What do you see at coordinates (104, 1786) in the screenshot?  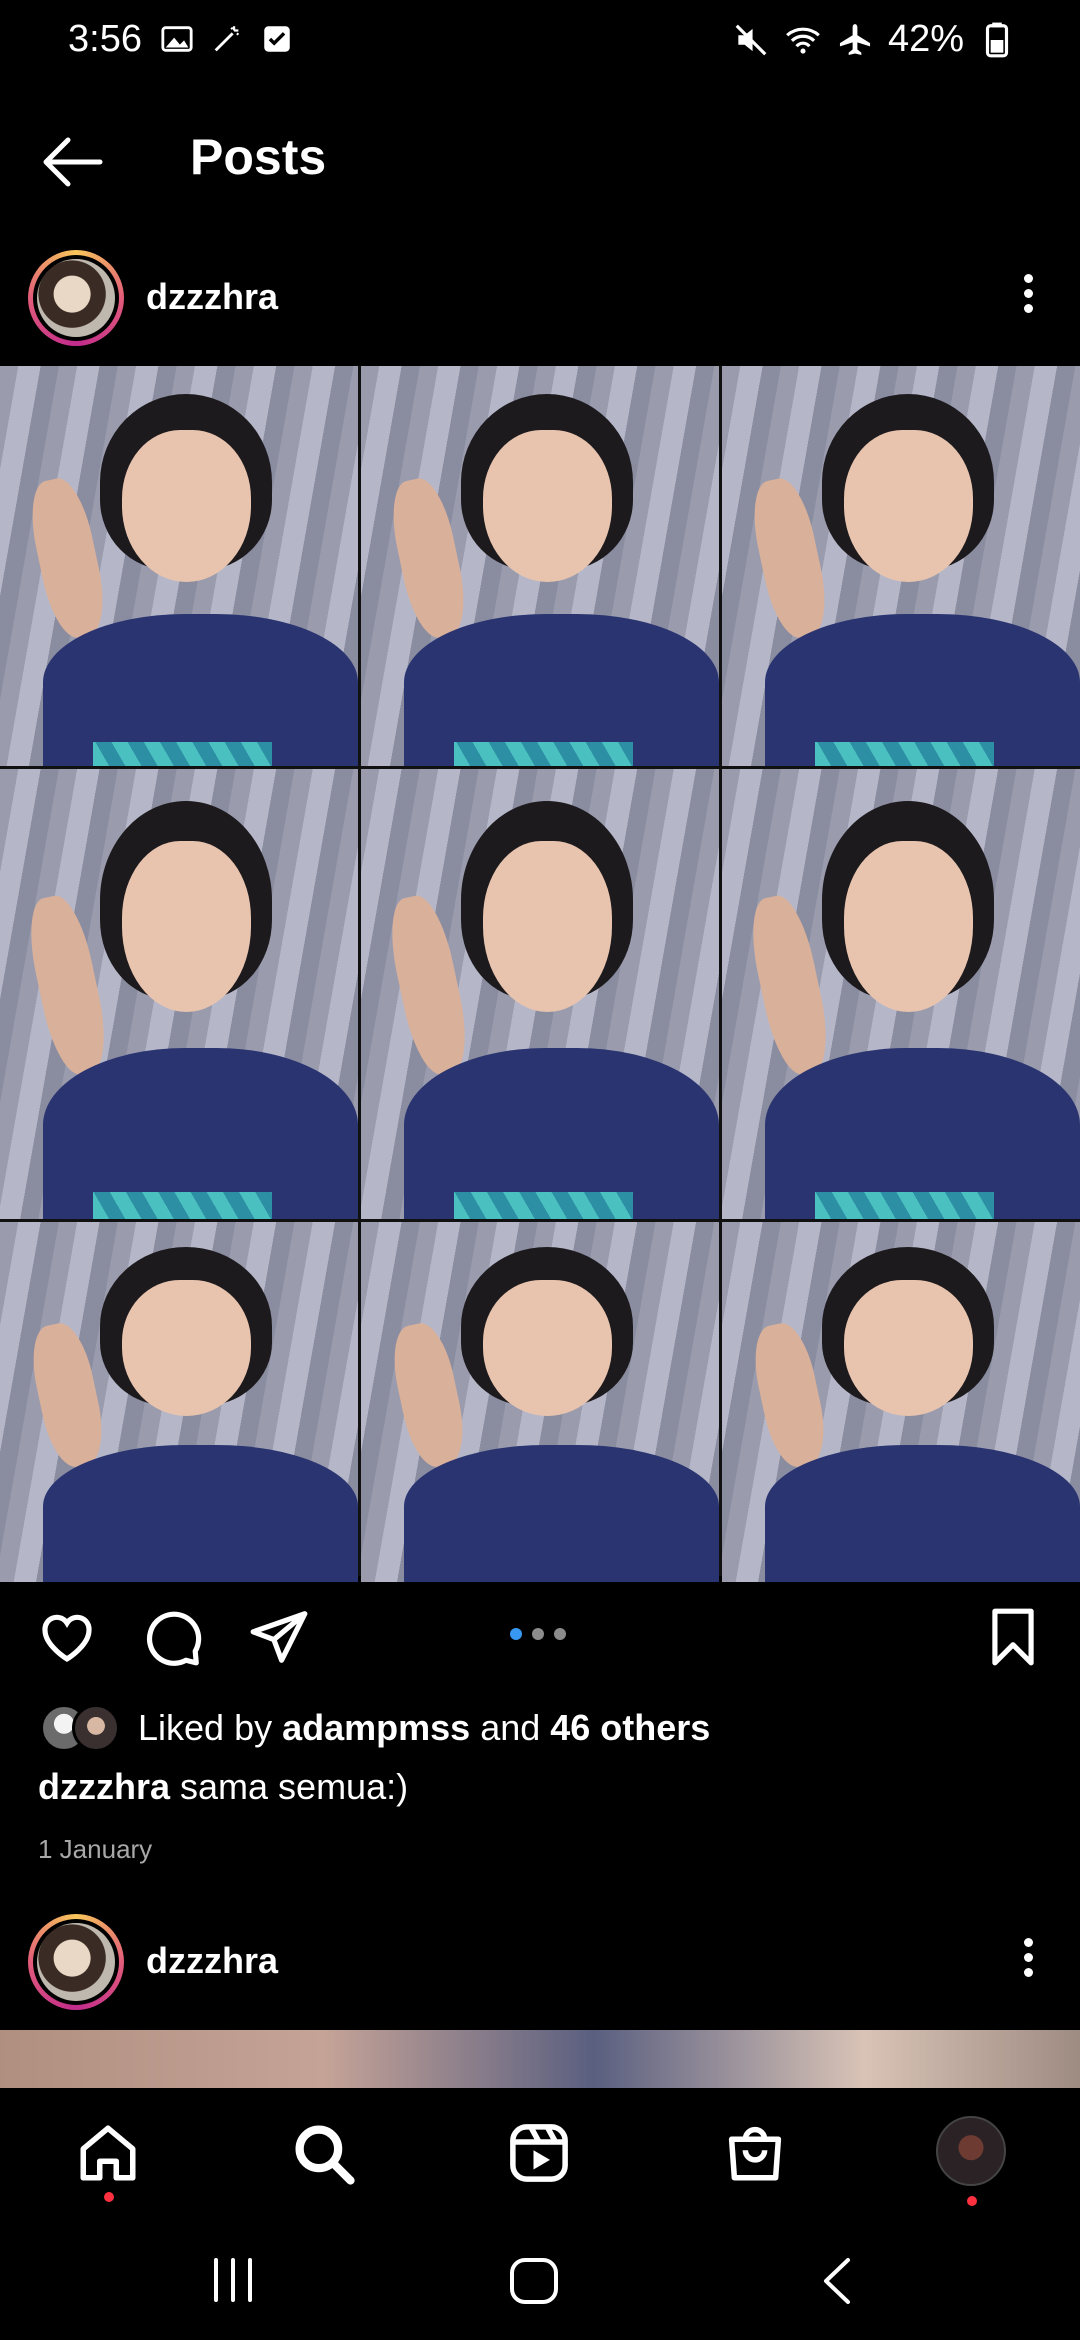 I see `caption-username: dzzzhra` at bounding box center [104, 1786].